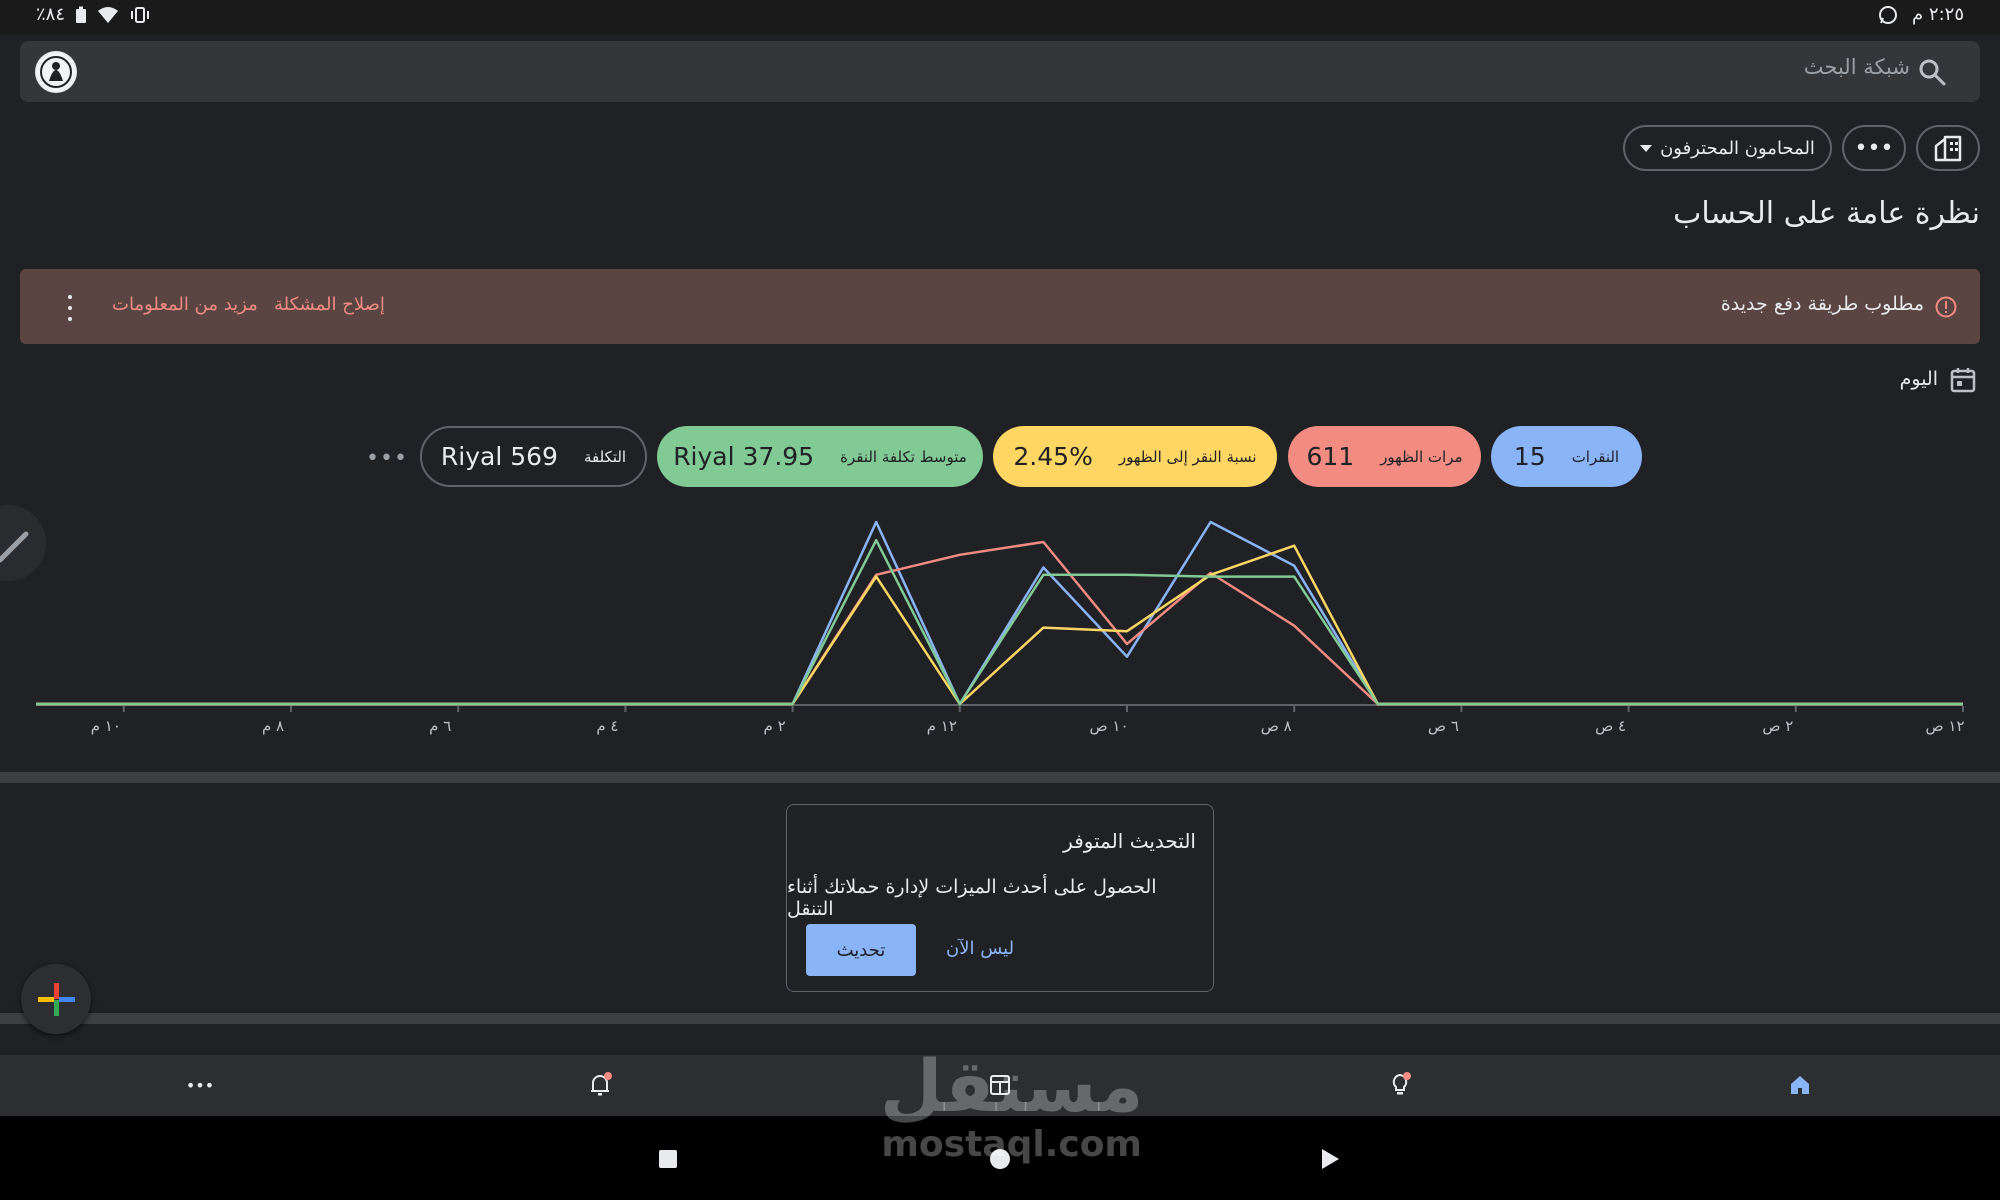 This screenshot has height=1200, width=2000. What do you see at coordinates (1000, 71) in the screenshot?
I see `search-bar: شبكة البحث` at bounding box center [1000, 71].